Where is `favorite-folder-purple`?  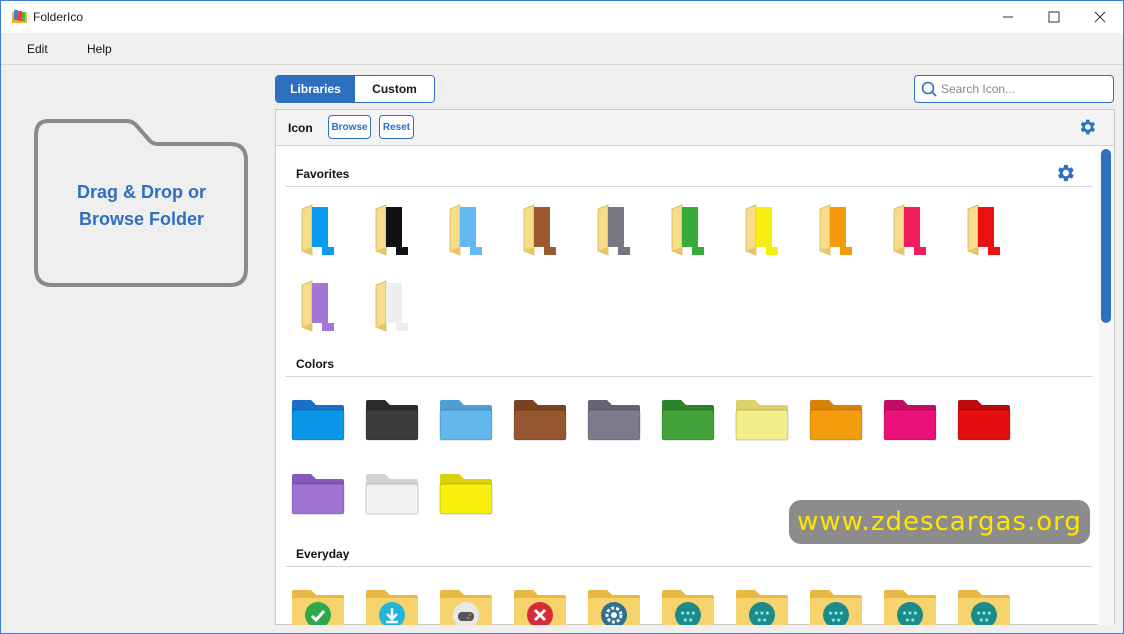
favorite-folder-purple is located at coordinates (318, 306).